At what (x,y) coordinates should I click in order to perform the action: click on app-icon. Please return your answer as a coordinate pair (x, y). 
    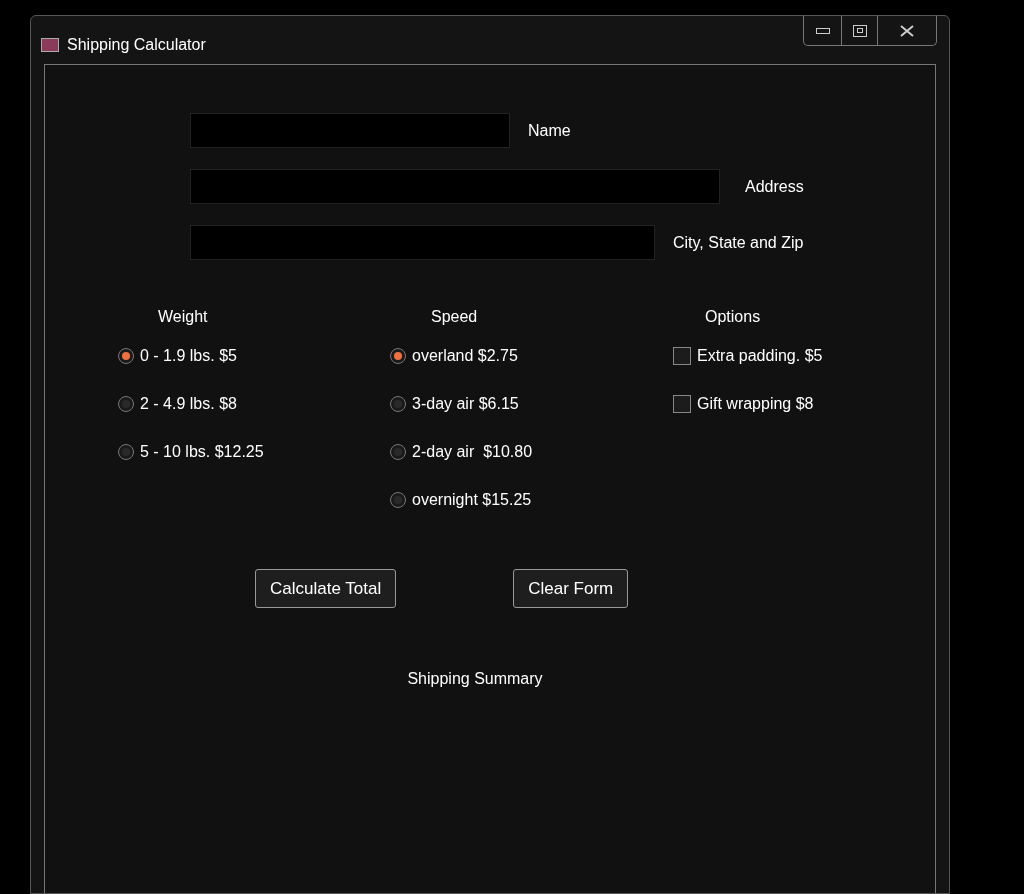
    Looking at the image, I should click on (50, 45).